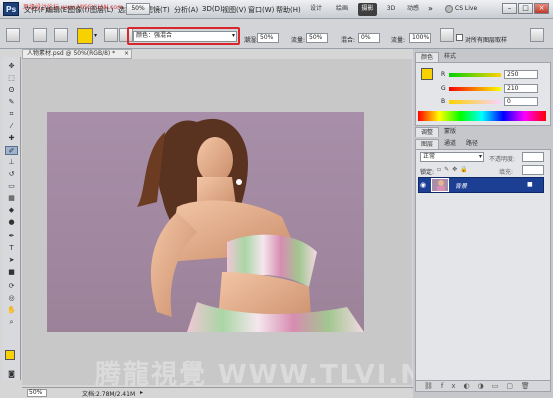  I want to click on channel-g-slider, so click(475, 89).